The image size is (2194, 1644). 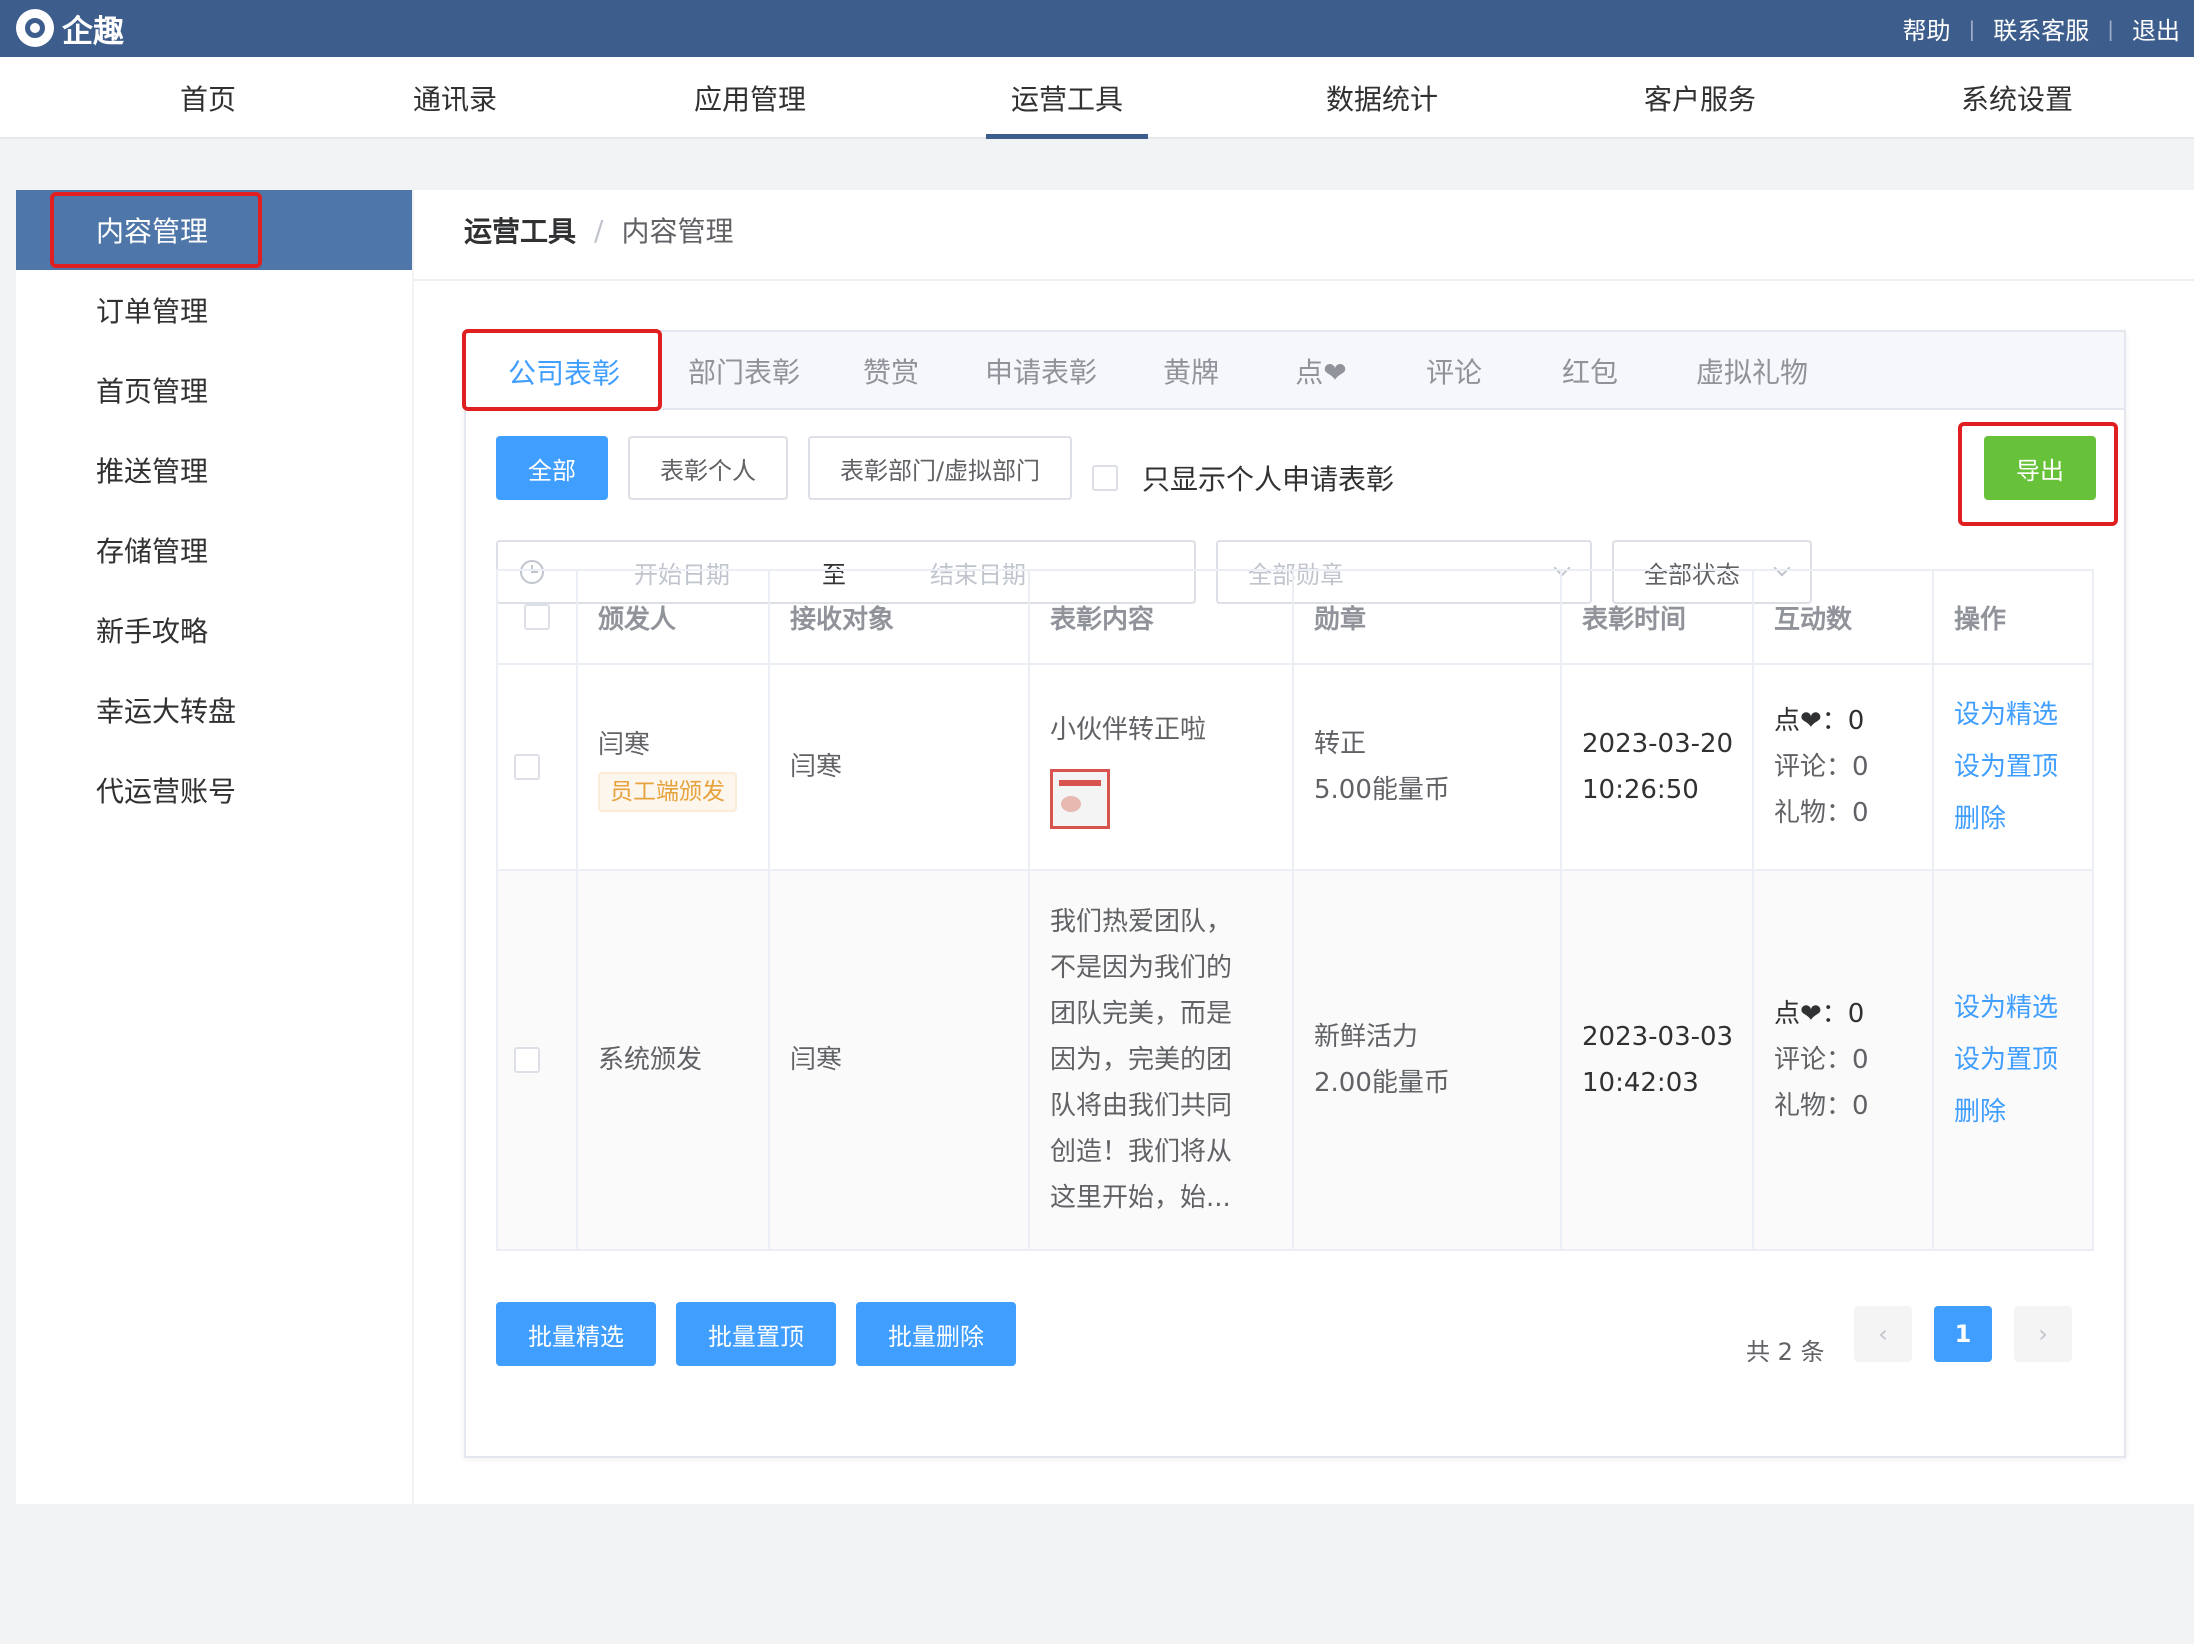 I want to click on only-personal-checkbox: 只显示个人申请表彰, so click(x=1243, y=478).